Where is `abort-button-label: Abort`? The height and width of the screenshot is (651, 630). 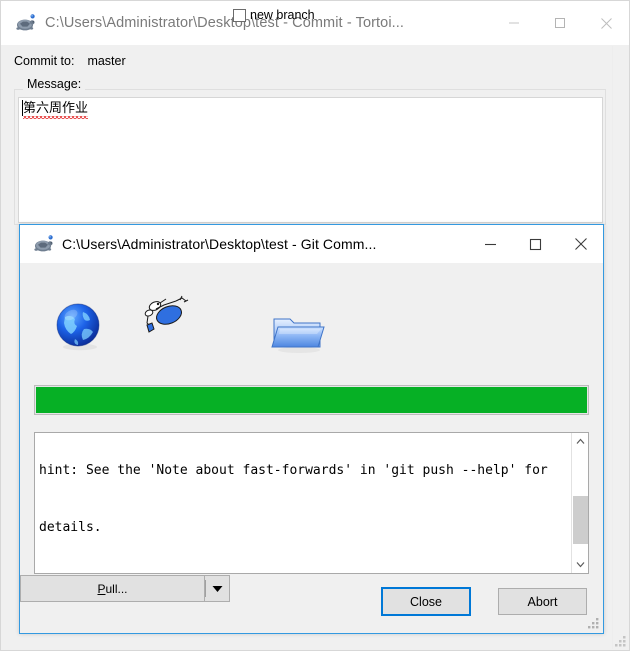 abort-button-label: Abort is located at coordinates (542, 601).